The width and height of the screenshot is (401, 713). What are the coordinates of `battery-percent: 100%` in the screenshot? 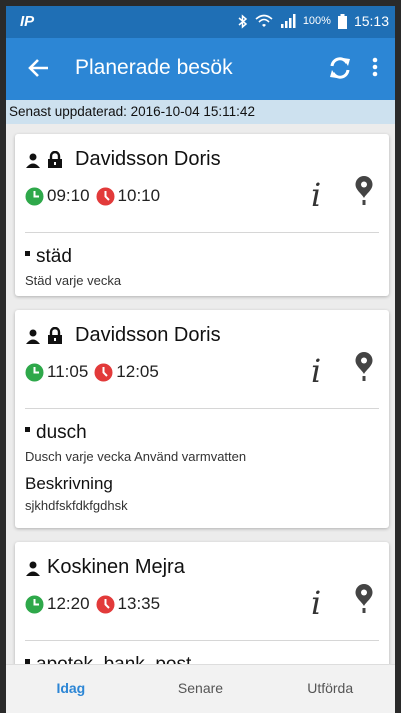 It's located at (316, 21).